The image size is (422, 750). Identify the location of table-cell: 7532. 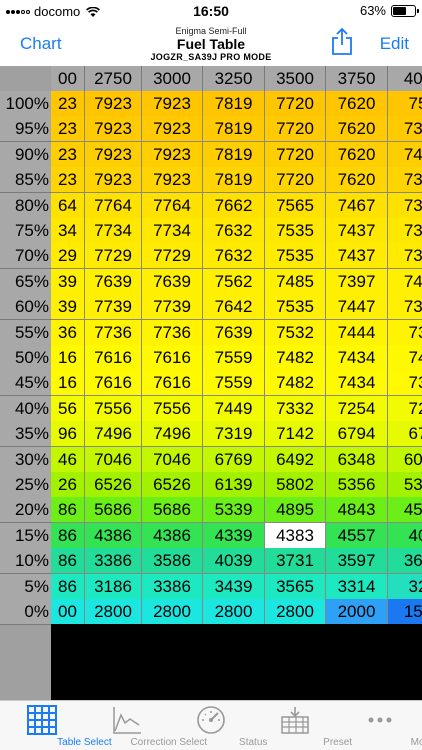
(295, 332).